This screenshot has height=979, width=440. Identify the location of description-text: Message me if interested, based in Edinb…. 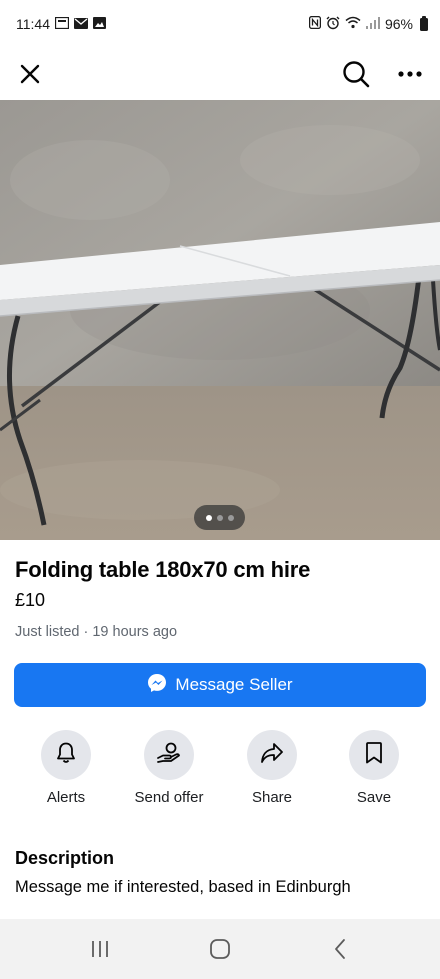
(183, 887).